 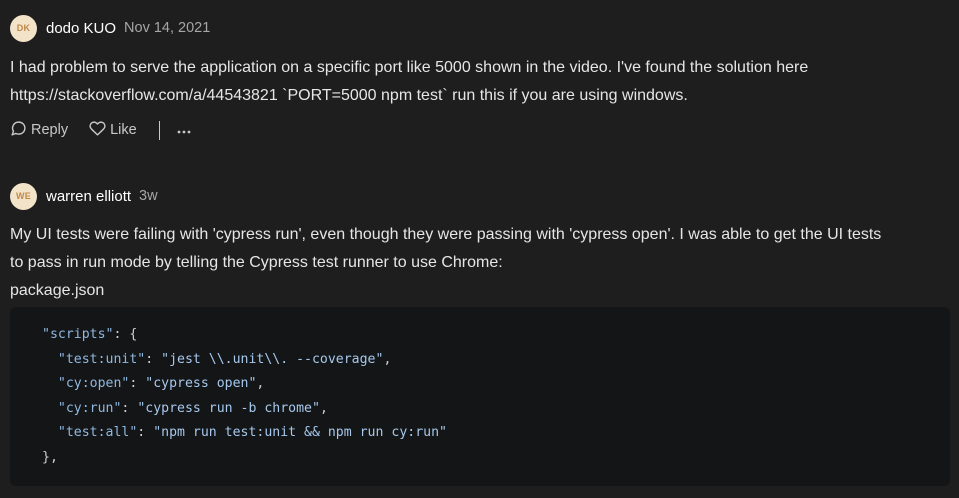 I want to click on ellipsis-icon, so click(x=184, y=130).